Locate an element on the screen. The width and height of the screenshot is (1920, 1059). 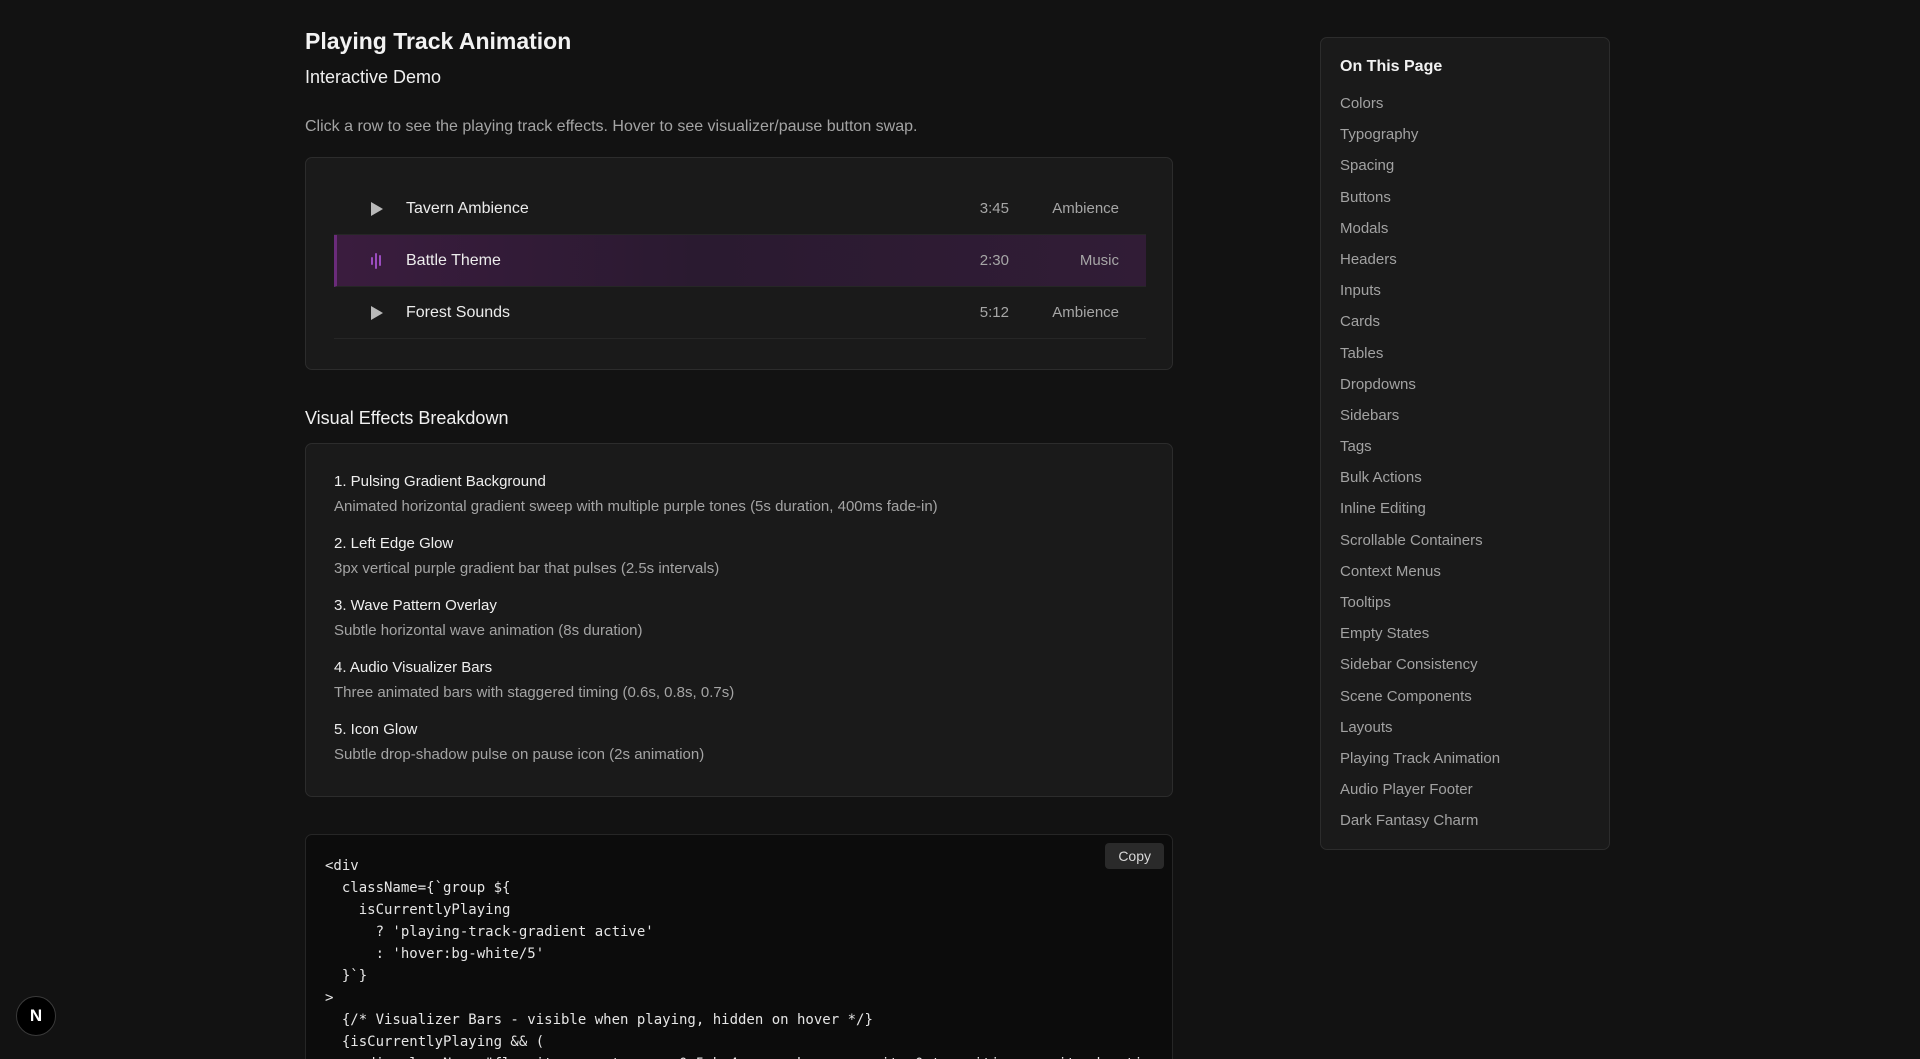
track-row: Forest Sounds 5:12 Ambience is located at coordinates (740, 313).